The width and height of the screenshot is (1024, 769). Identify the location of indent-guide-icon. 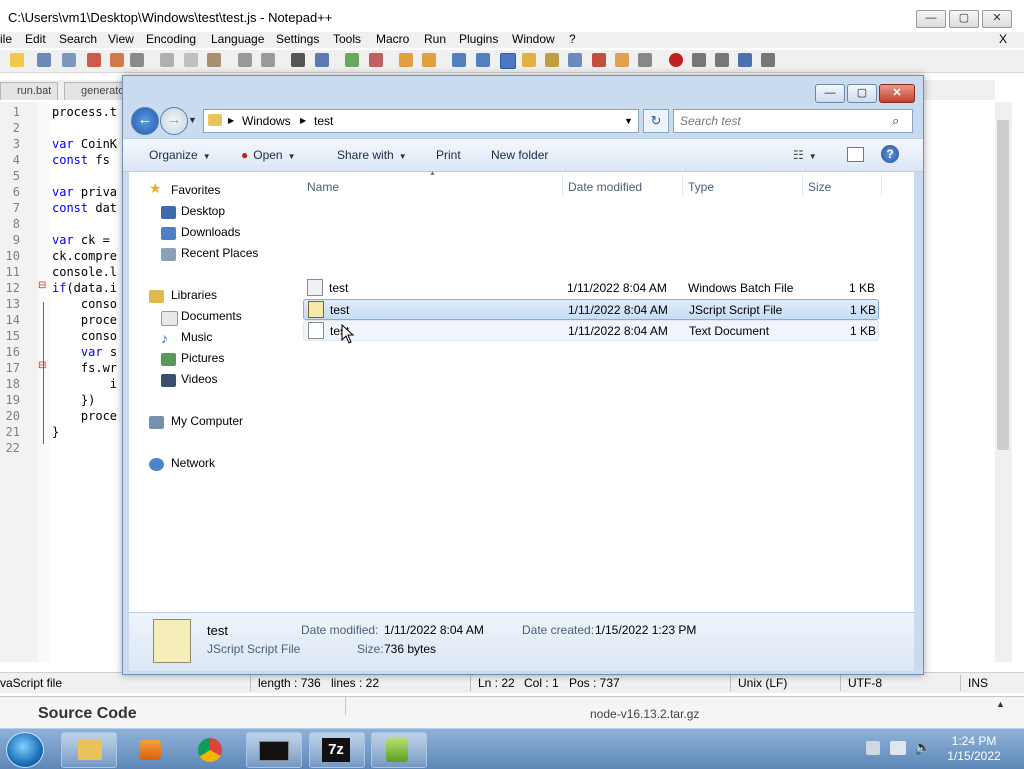
(508, 61).